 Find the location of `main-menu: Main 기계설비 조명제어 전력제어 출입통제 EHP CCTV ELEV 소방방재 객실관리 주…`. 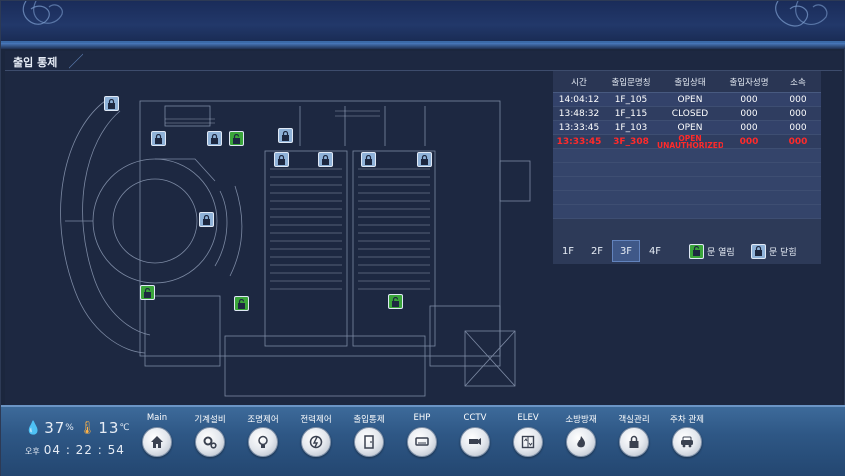

main-menu: Main 기계설비 조명제어 전력제어 출입통제 EHP CCTV ELEV 소방방재 객실관리 주… is located at coordinates (422, 435).